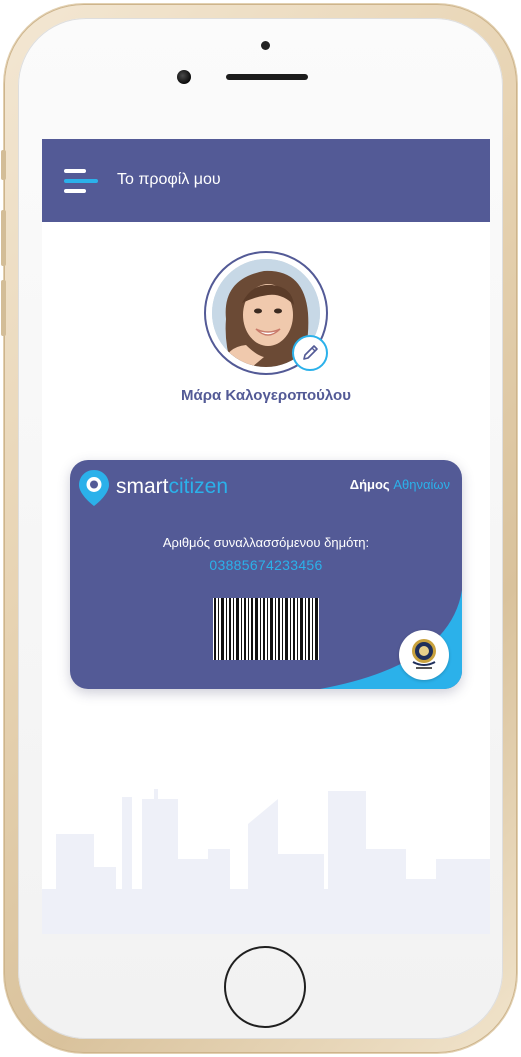  What do you see at coordinates (142, 486) in the screenshot?
I see `brand-smart: smart` at bounding box center [142, 486].